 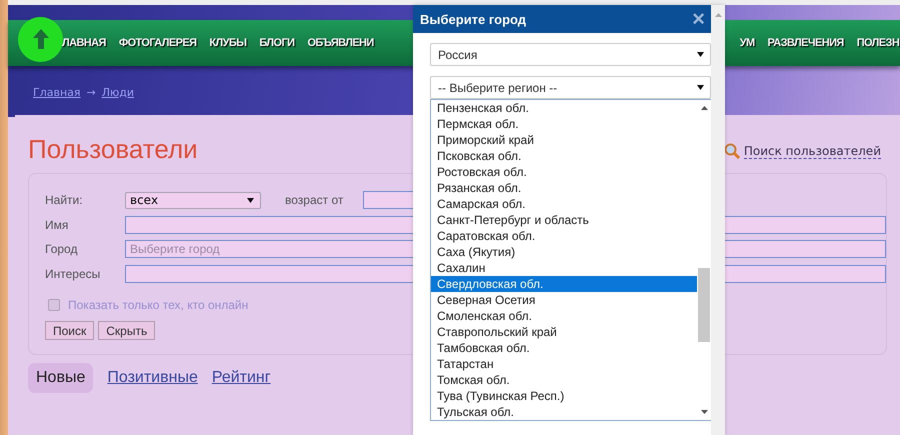 I want to click on field-label: возраст от, so click(x=314, y=200).